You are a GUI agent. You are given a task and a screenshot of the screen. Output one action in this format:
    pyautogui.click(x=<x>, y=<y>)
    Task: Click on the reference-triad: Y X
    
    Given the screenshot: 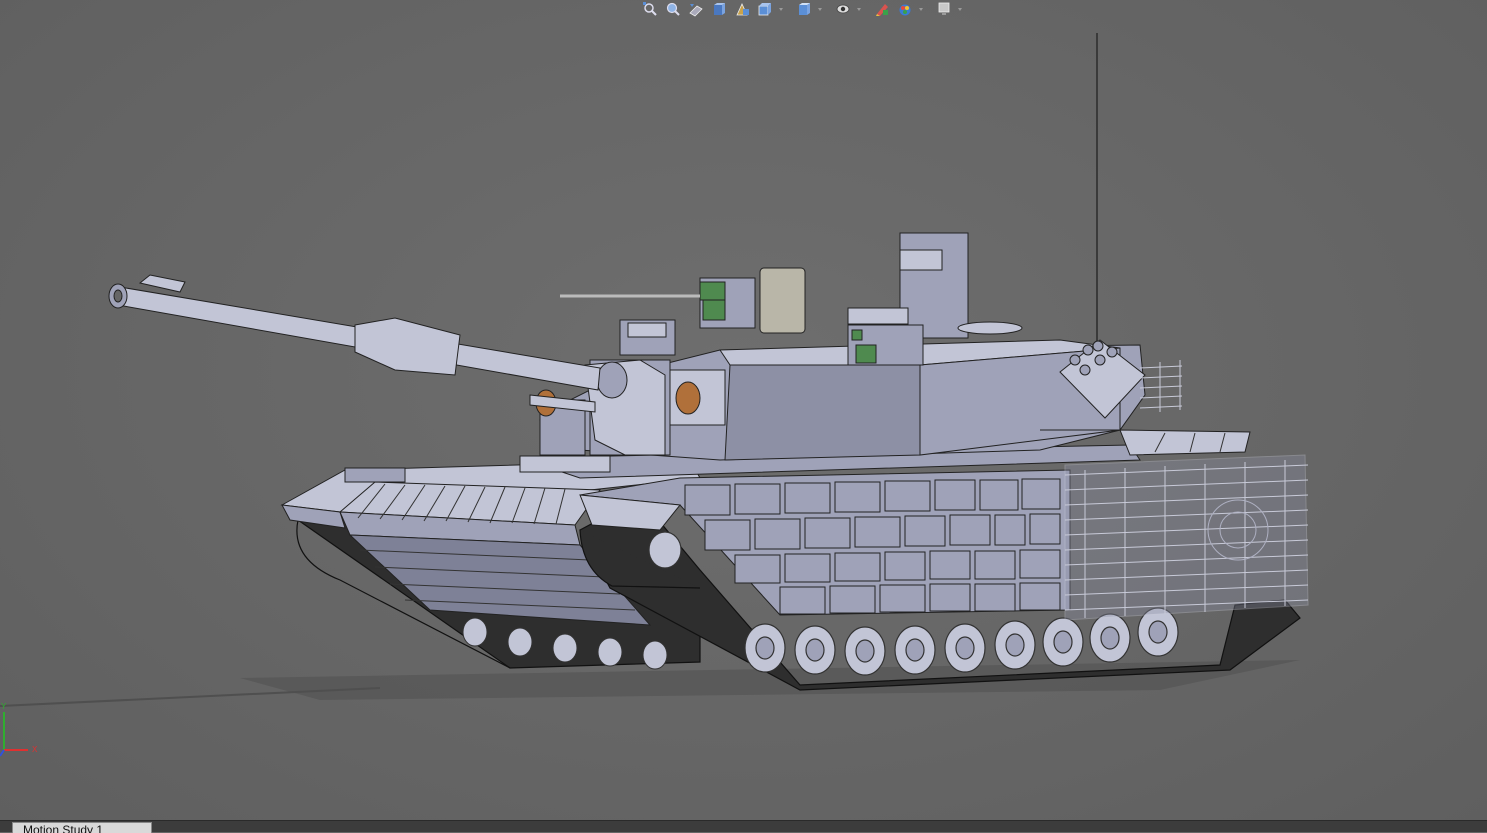 What is the action you would take?
    pyautogui.click(x=19, y=729)
    